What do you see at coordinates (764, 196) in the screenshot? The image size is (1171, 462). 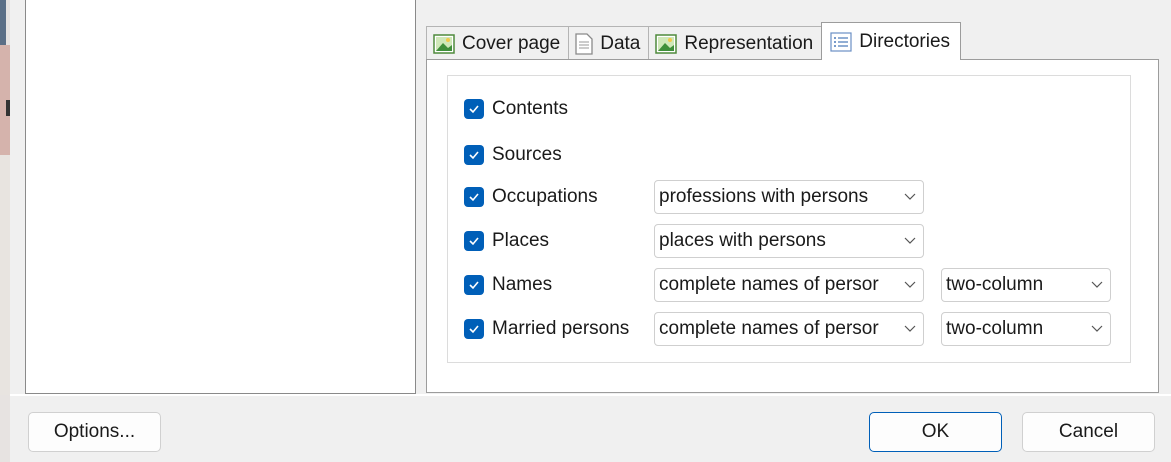 I see `occupations-select-value: professions with persons` at bounding box center [764, 196].